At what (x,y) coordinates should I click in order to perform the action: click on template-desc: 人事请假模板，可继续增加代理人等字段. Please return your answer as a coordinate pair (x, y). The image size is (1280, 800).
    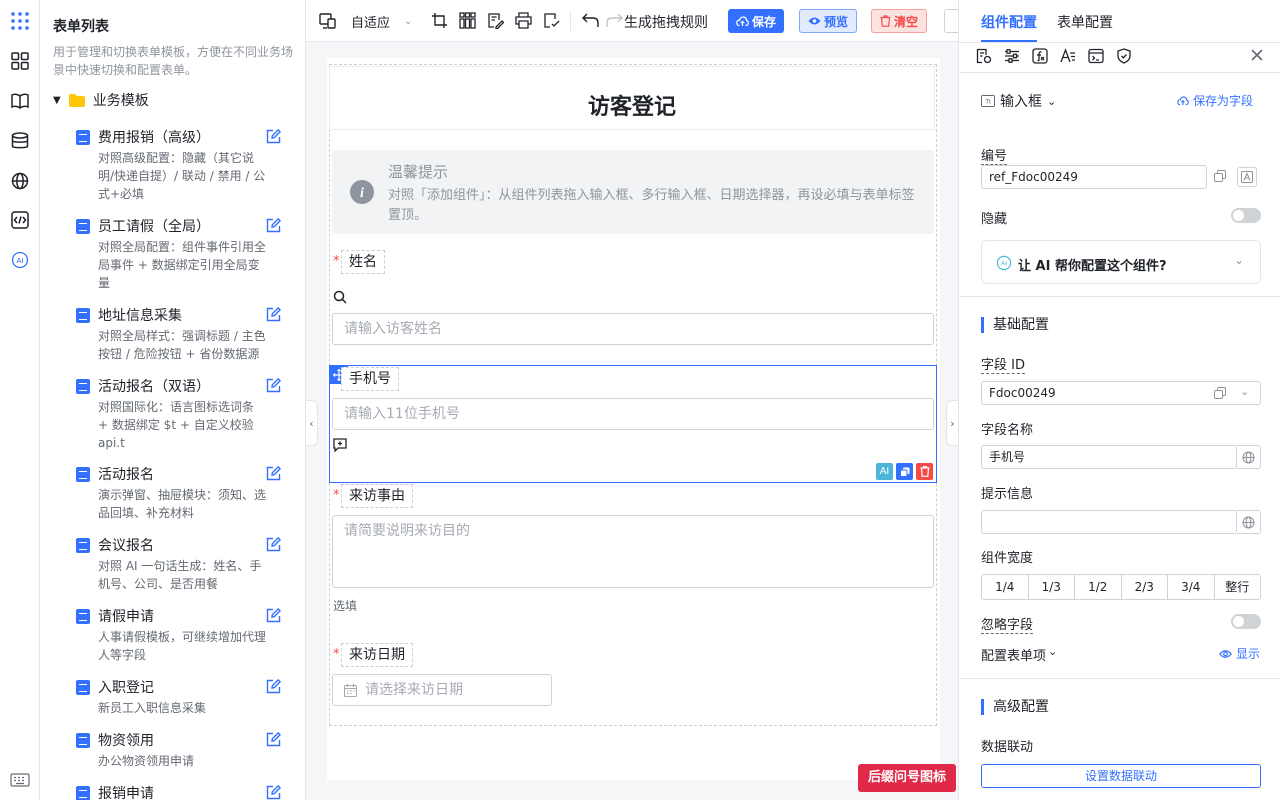
    Looking at the image, I should click on (182, 646).